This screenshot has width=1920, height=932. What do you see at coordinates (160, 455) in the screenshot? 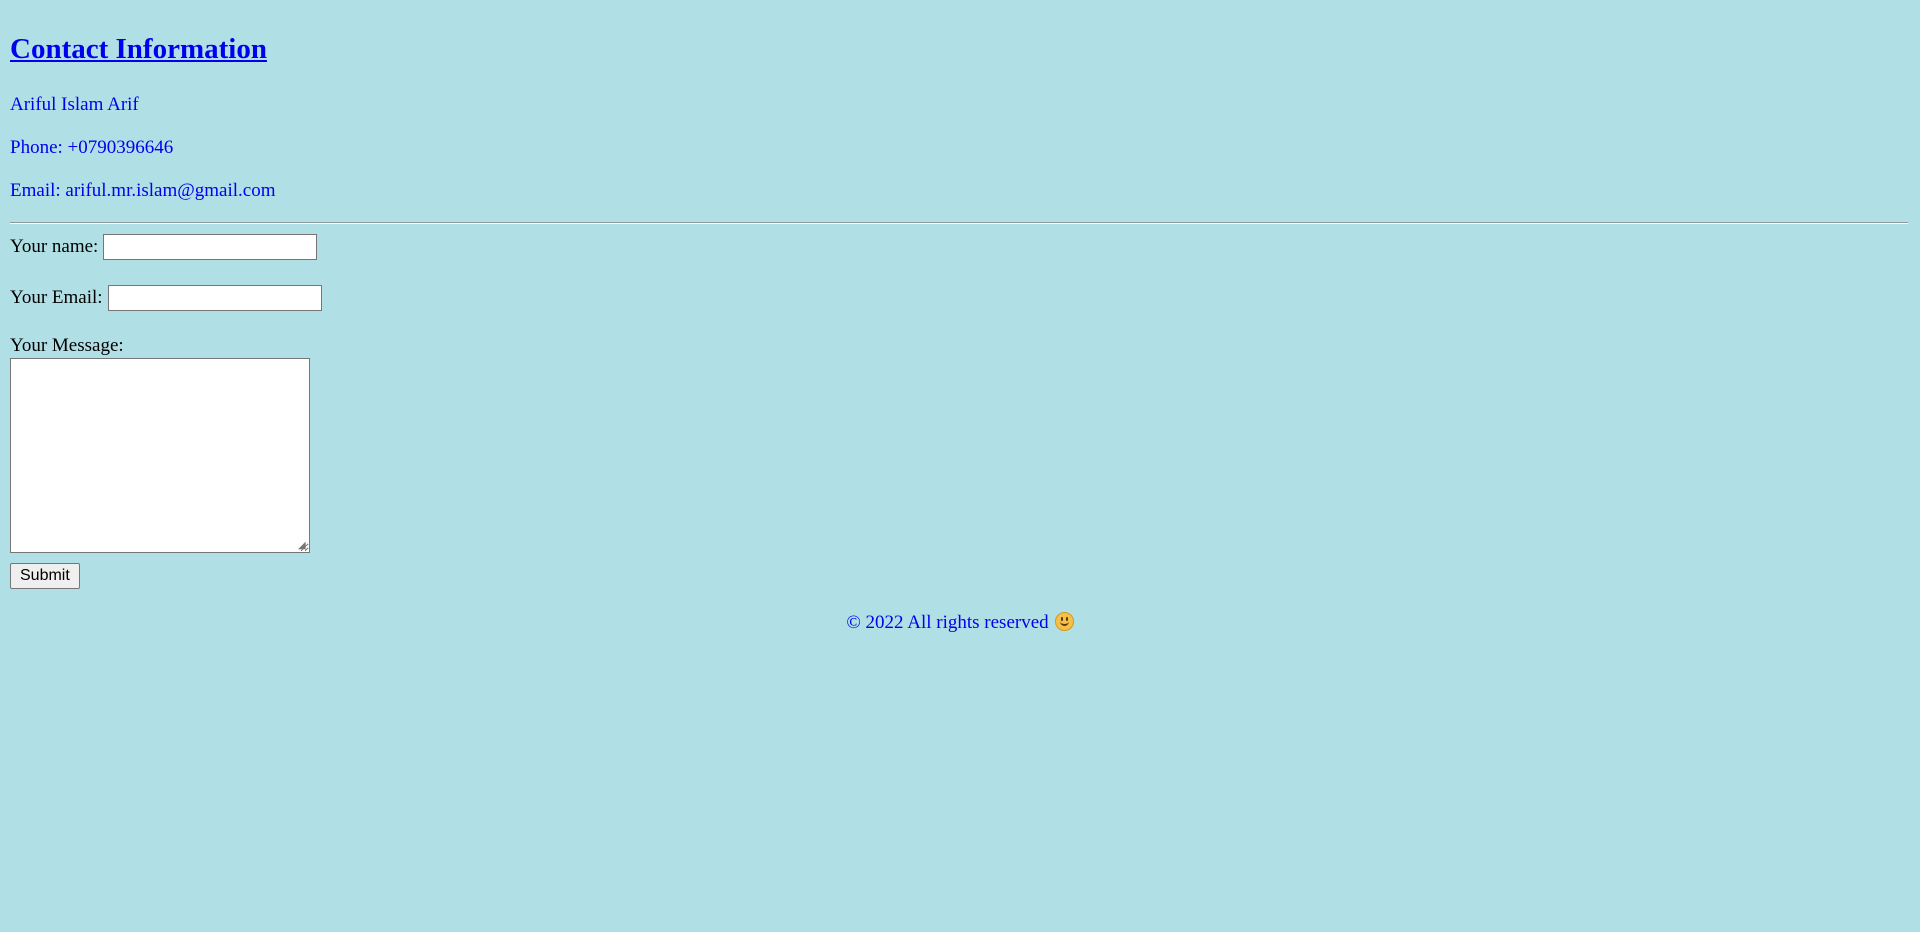
I see `message-textarea` at bounding box center [160, 455].